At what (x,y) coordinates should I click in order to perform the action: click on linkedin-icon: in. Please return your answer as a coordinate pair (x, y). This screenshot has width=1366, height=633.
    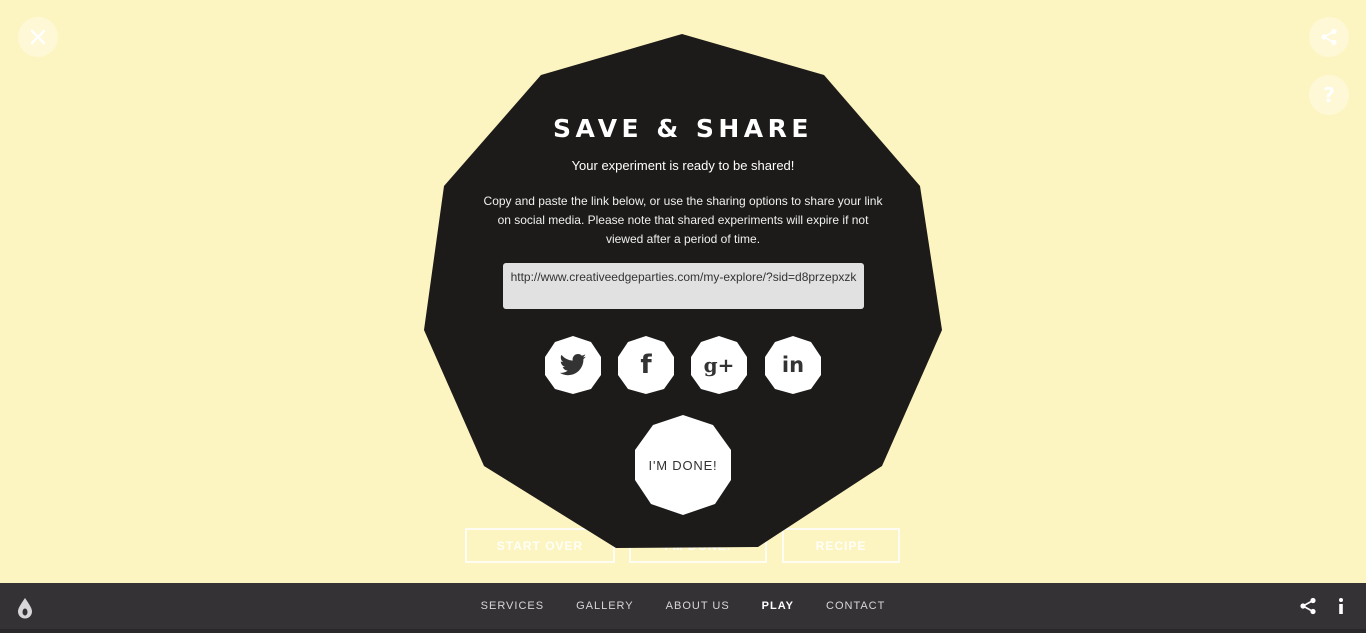
    Looking at the image, I should click on (793, 365).